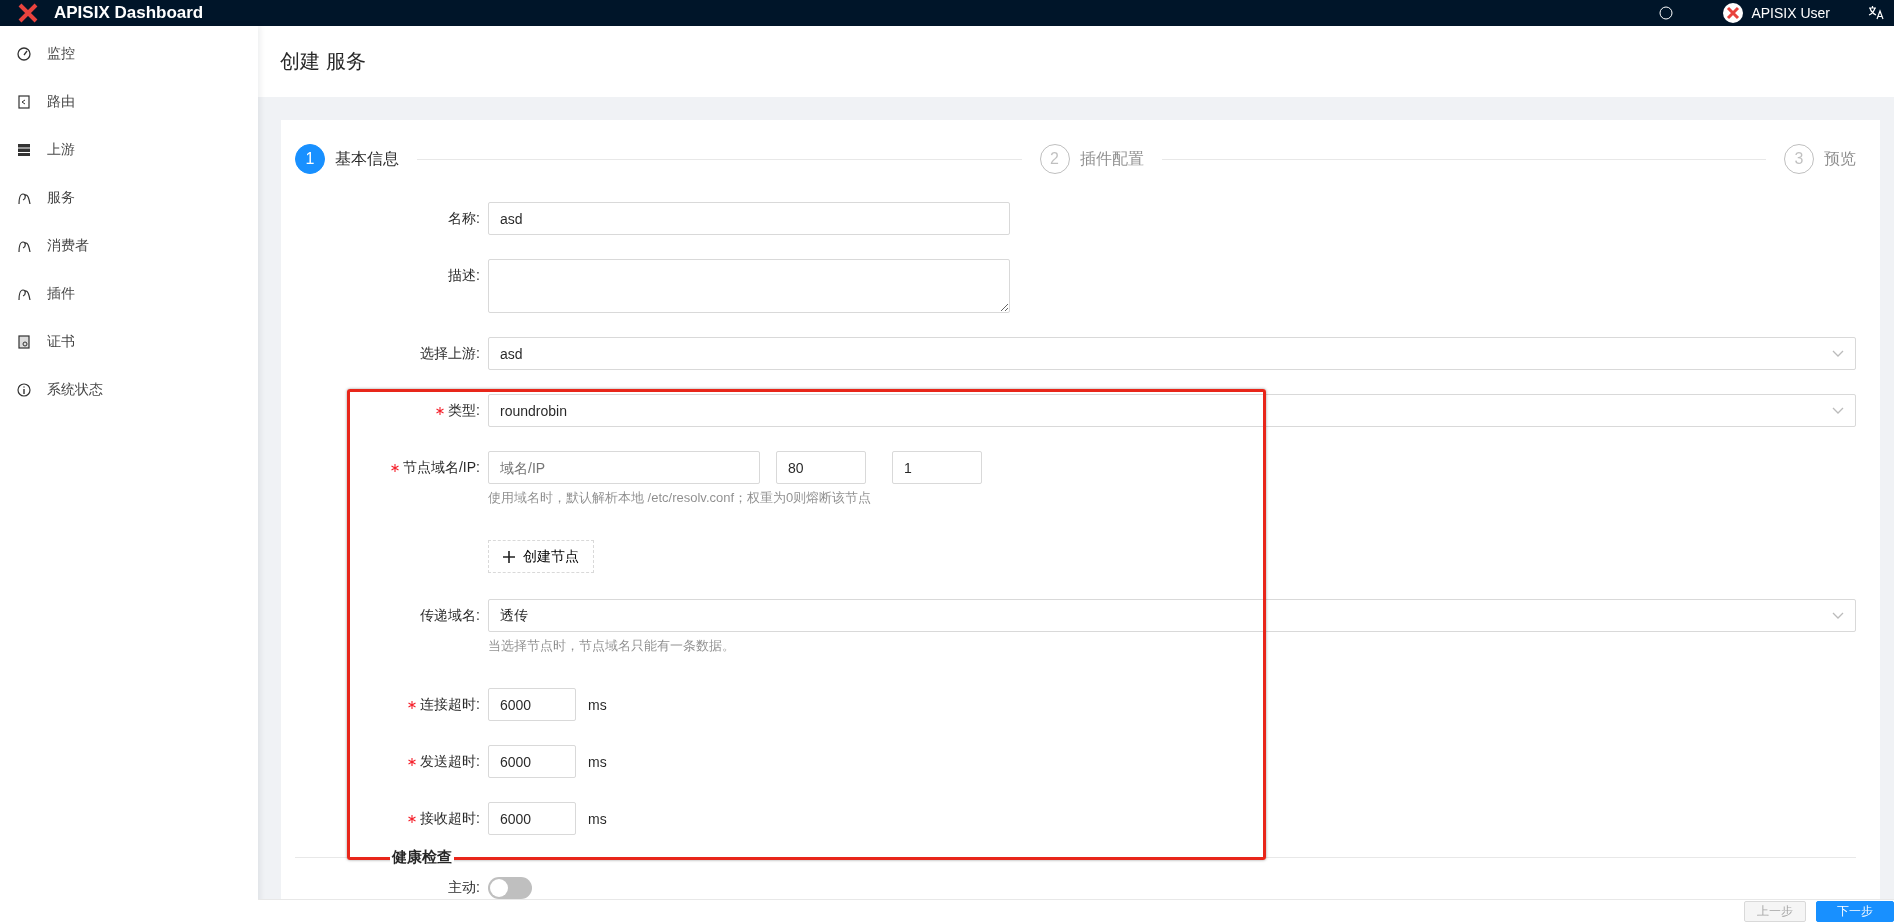 The image size is (1894, 922). What do you see at coordinates (129, 150) in the screenshot?
I see `sidebar-item: 上游` at bounding box center [129, 150].